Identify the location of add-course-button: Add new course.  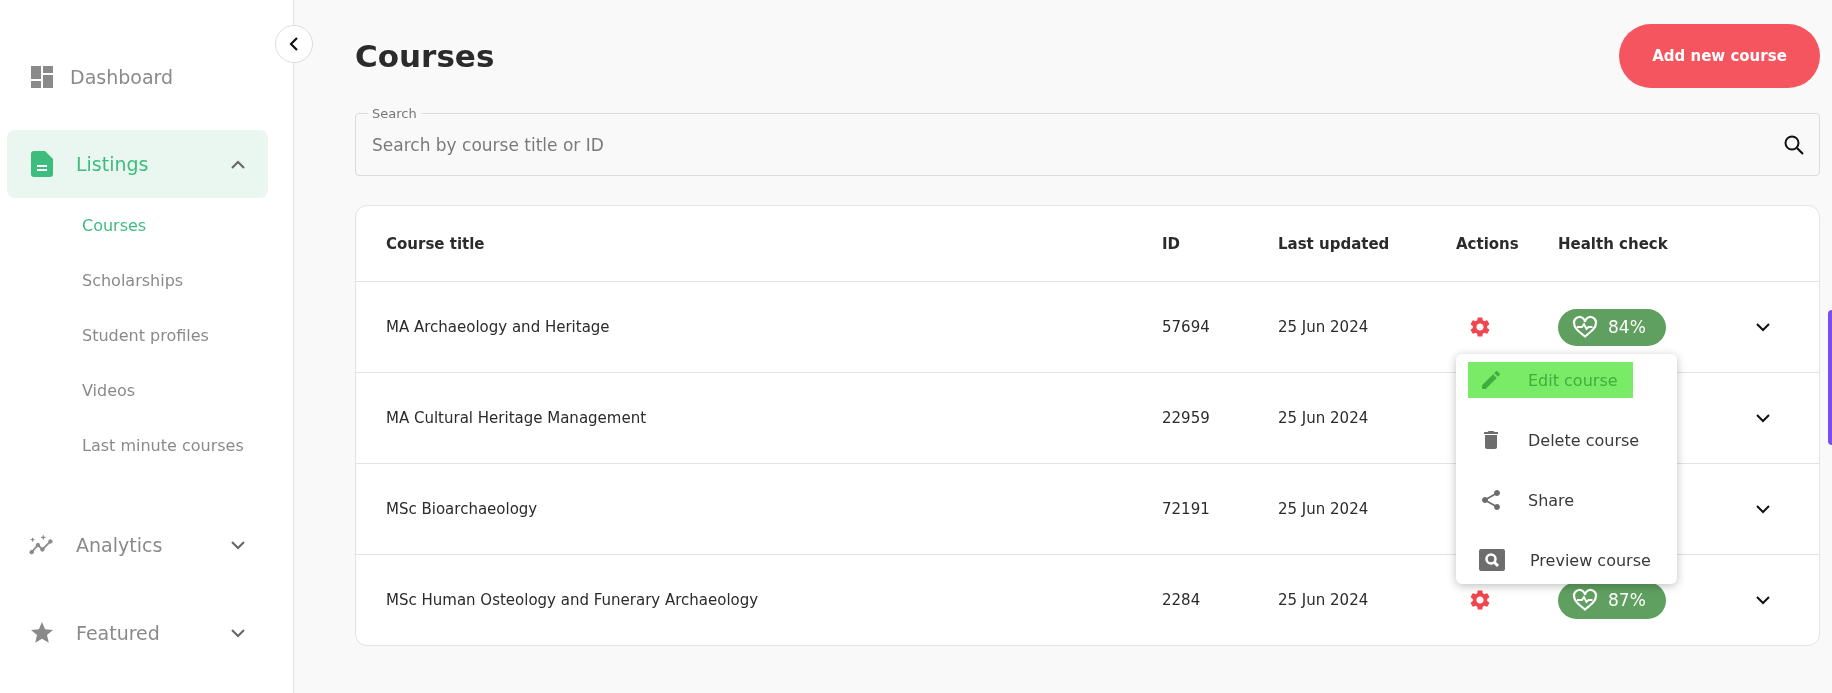
(1719, 56).